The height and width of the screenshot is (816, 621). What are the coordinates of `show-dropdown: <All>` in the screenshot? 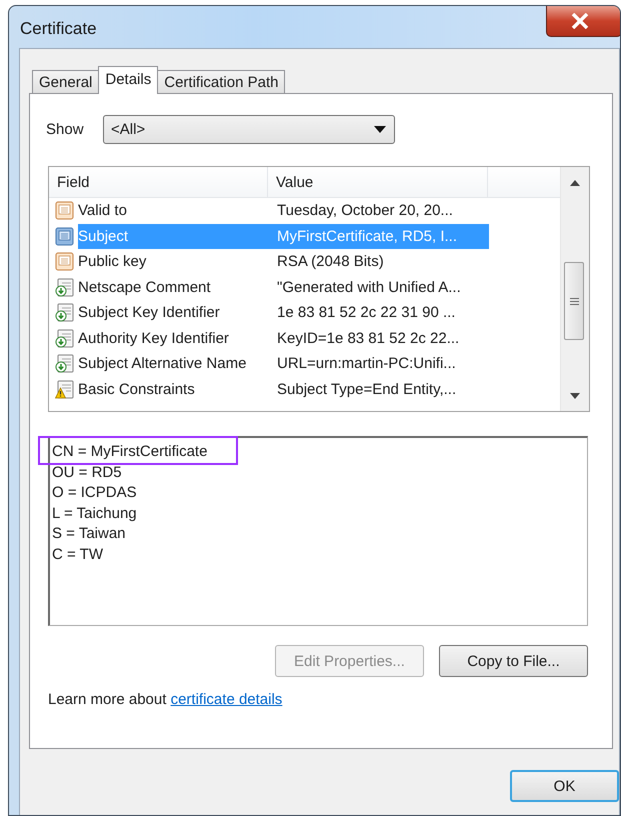 It's located at (249, 129).